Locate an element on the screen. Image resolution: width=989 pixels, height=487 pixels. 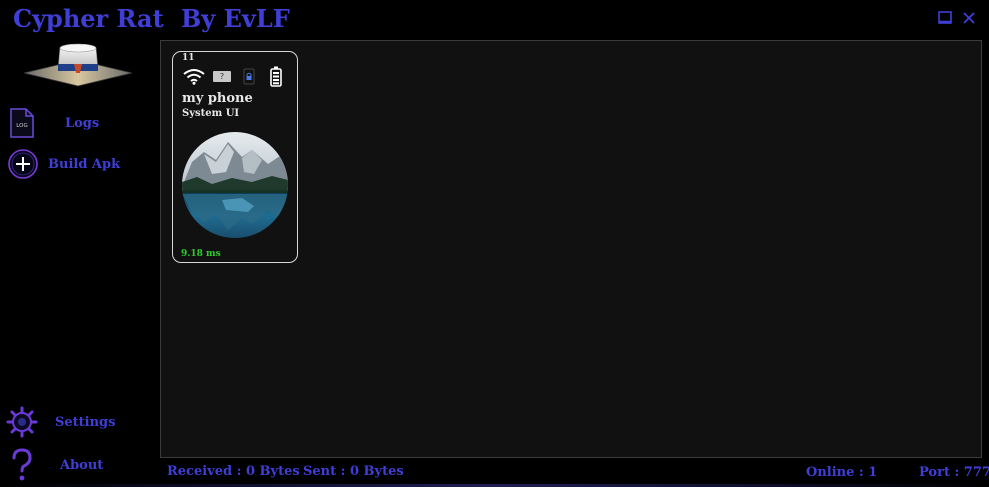
ping-value: 9.18 ms is located at coordinates (201, 254).